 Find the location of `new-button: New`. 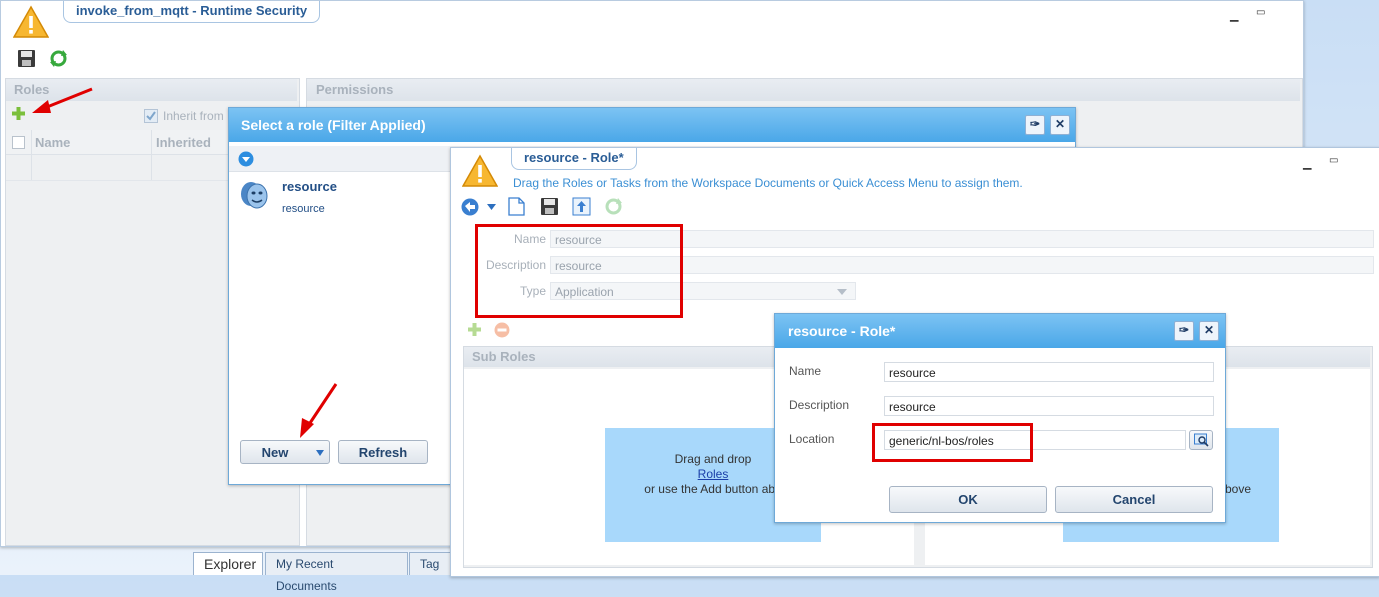

new-button: New is located at coordinates (285, 452).